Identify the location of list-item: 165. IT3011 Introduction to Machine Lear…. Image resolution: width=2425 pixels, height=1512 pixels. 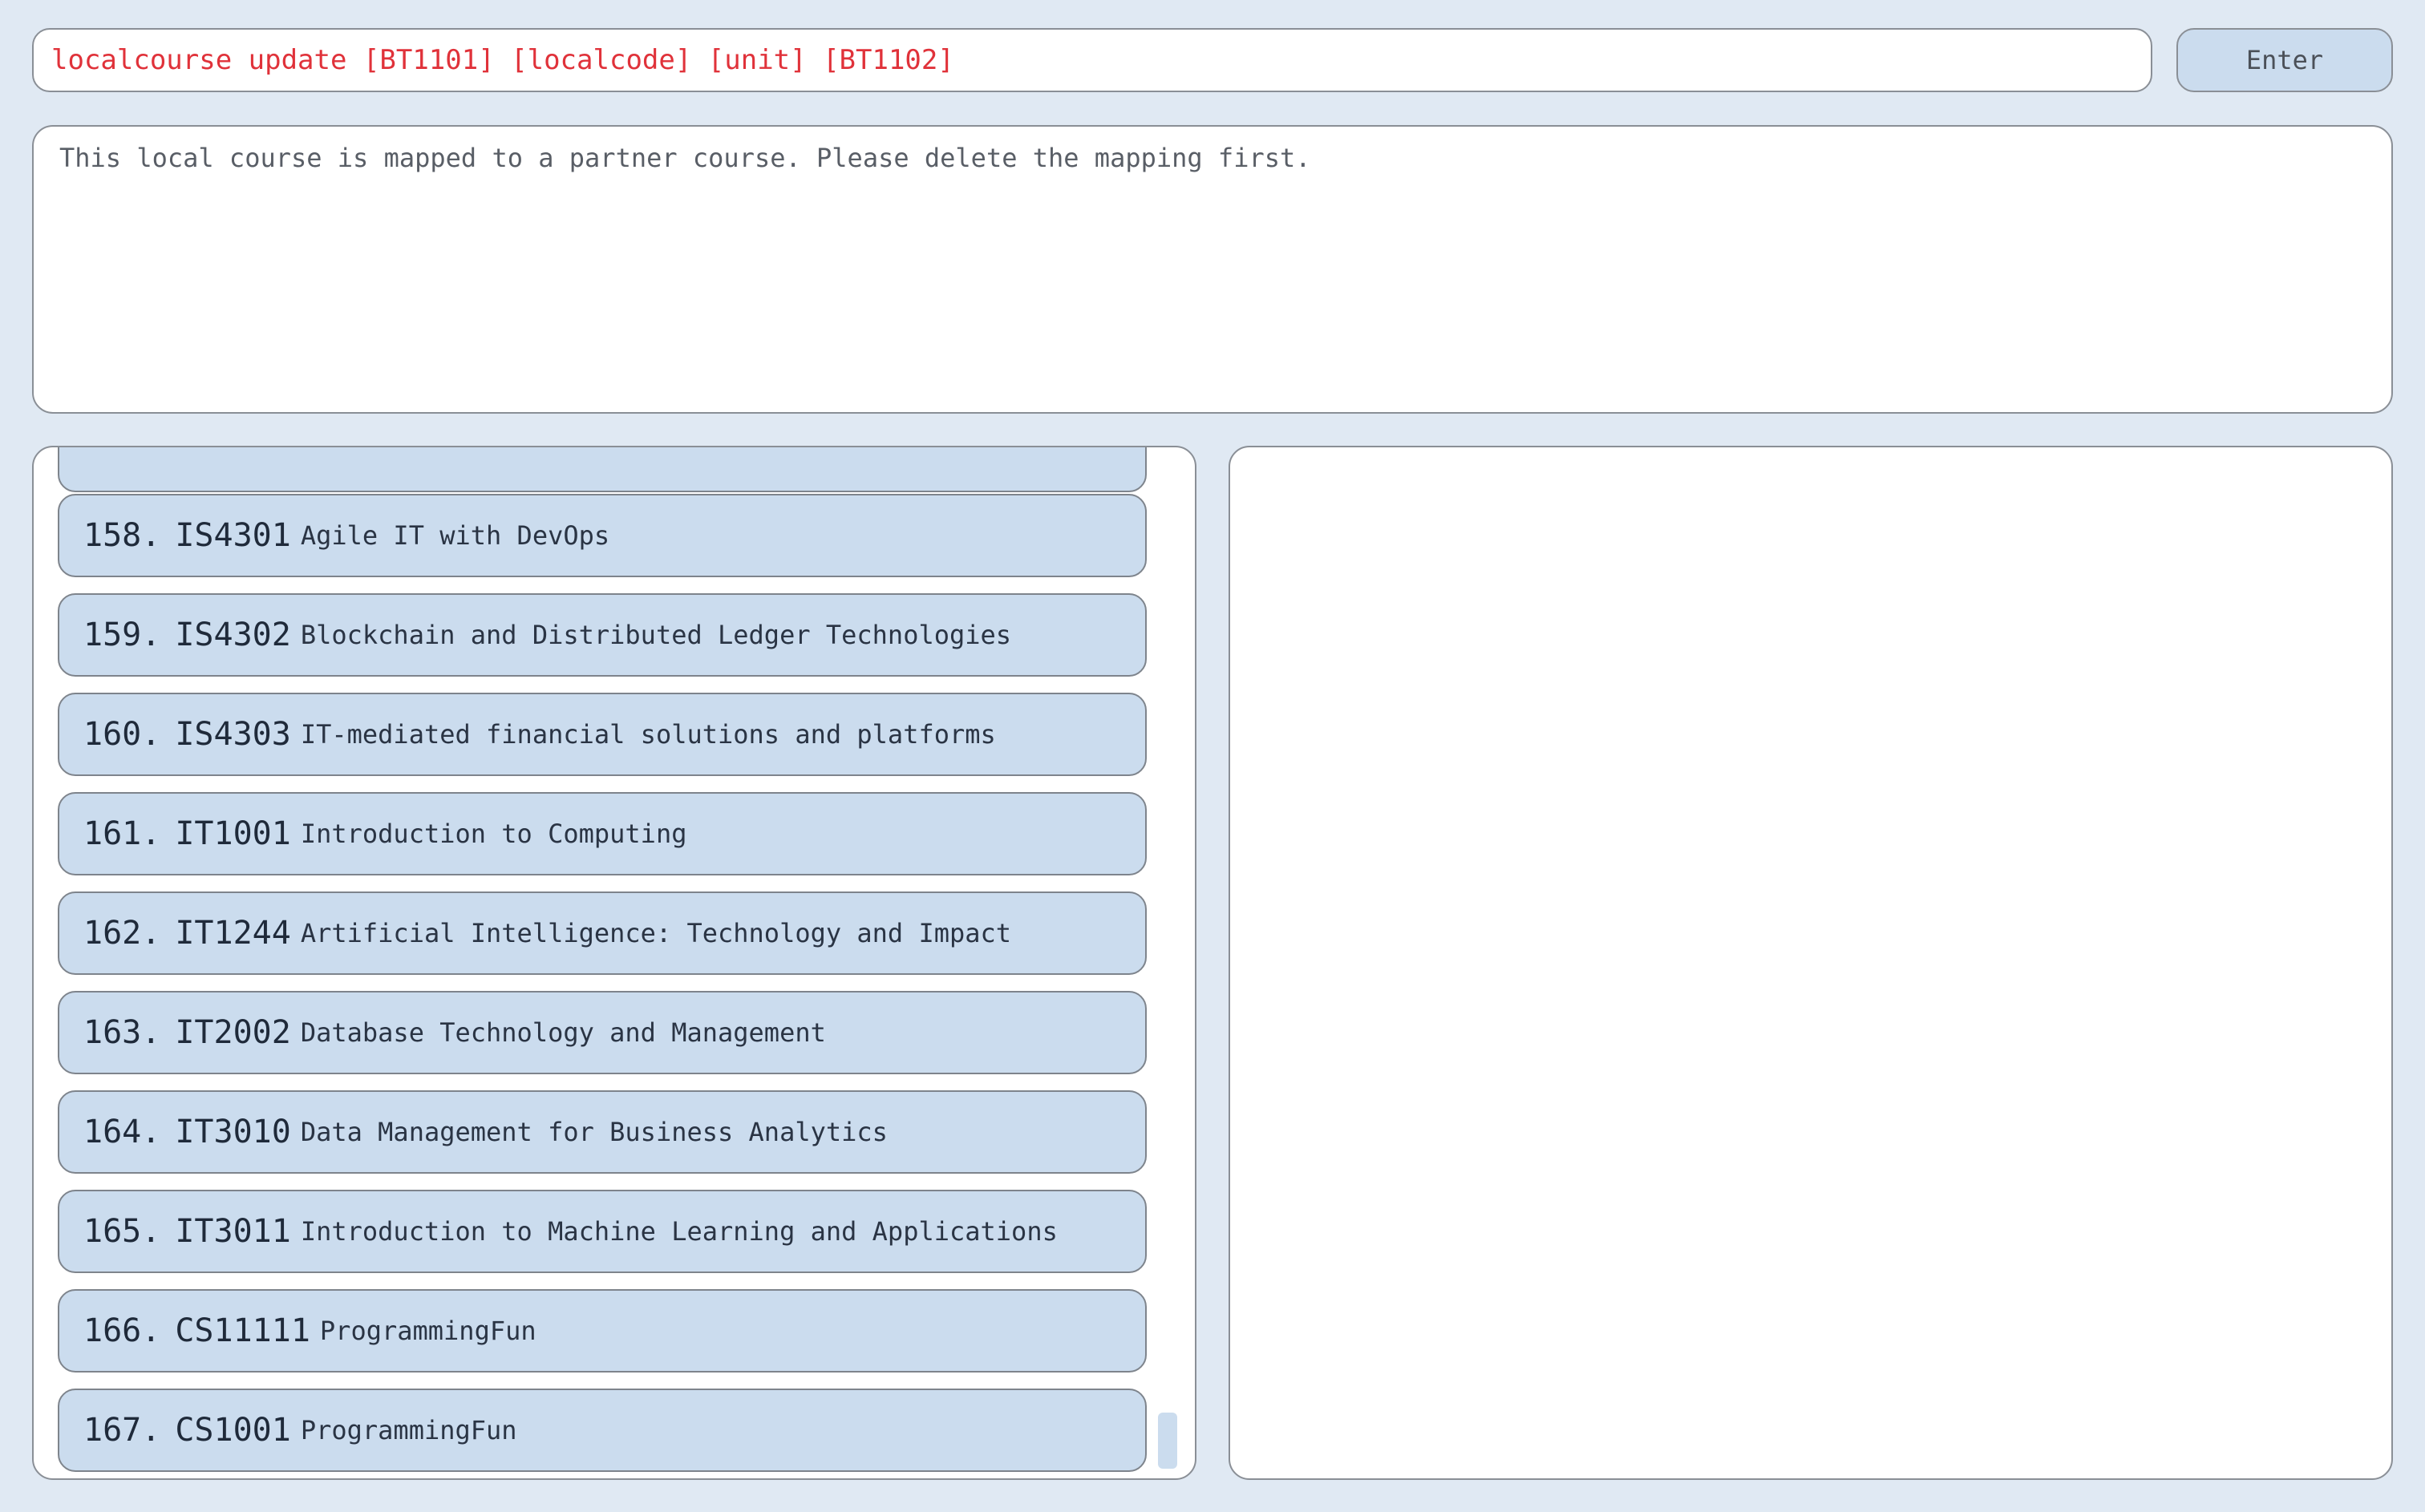
(602, 1231).